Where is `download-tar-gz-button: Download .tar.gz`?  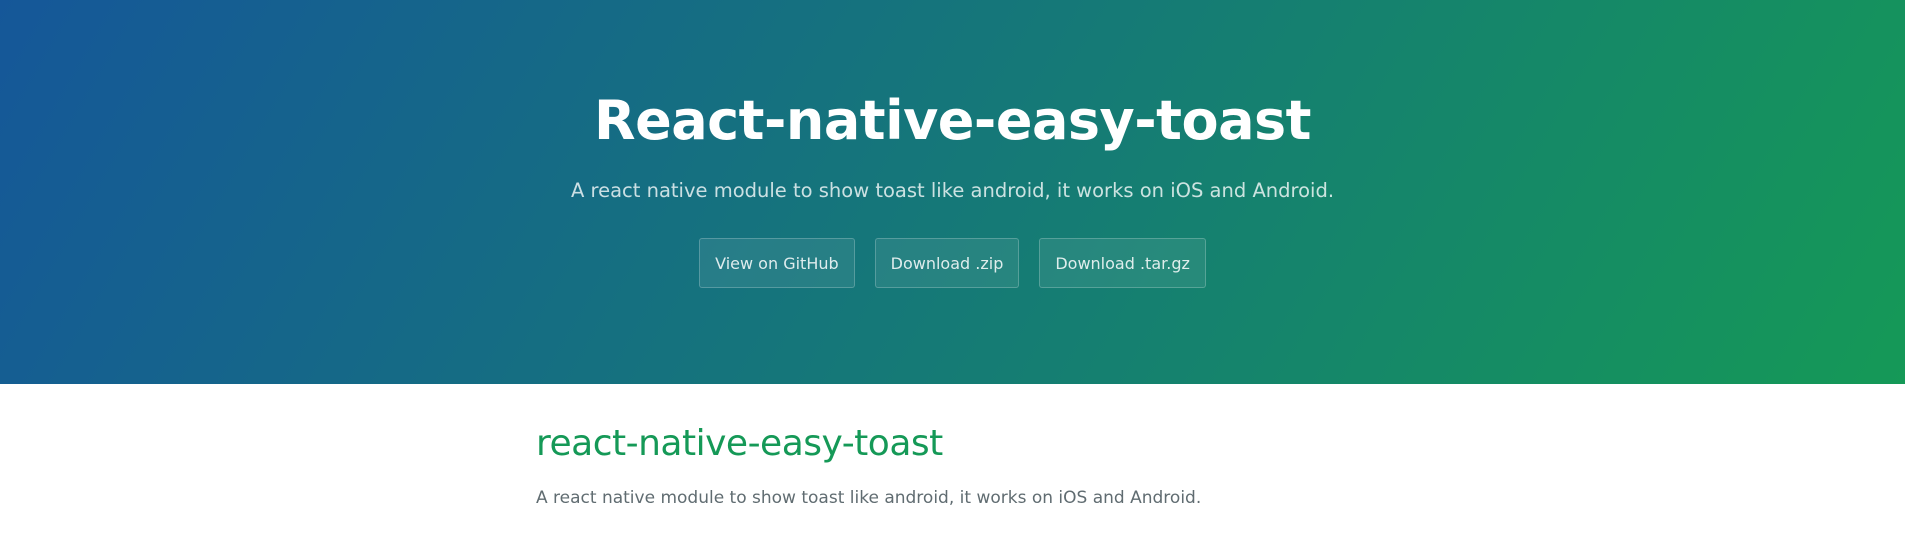
download-tar-gz-button: Download .tar.gz is located at coordinates (1122, 263).